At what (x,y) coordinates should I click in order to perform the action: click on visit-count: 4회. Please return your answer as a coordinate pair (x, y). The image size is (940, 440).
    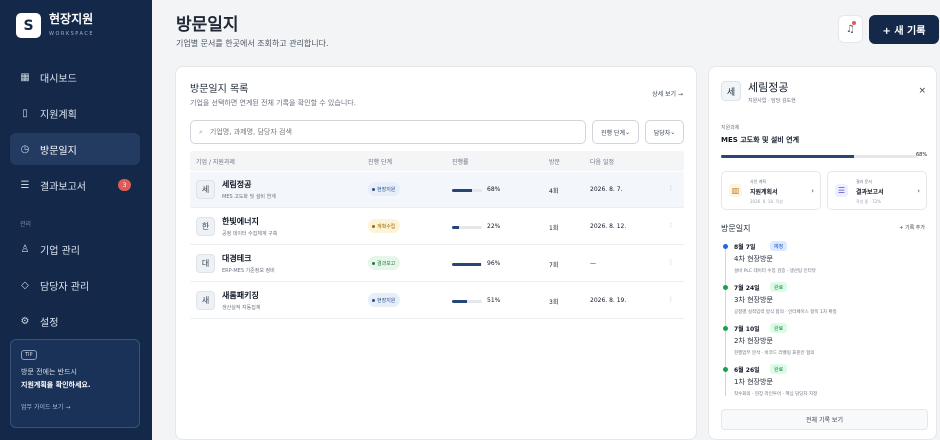
    Looking at the image, I should click on (554, 191).